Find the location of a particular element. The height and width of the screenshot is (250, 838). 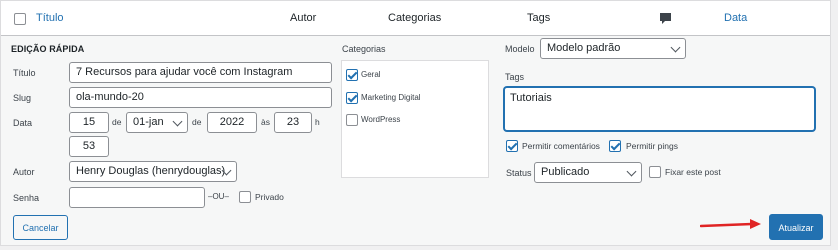

categories-label: Categorias is located at coordinates (364, 49).